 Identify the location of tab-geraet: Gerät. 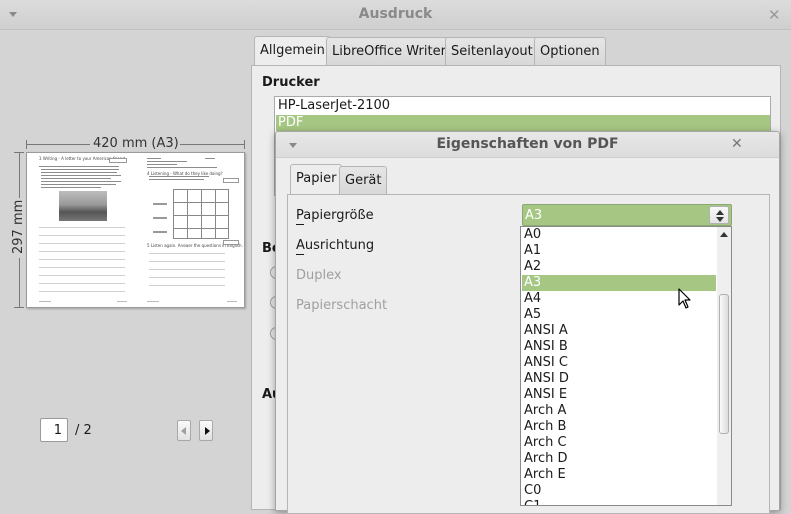
(363, 180).